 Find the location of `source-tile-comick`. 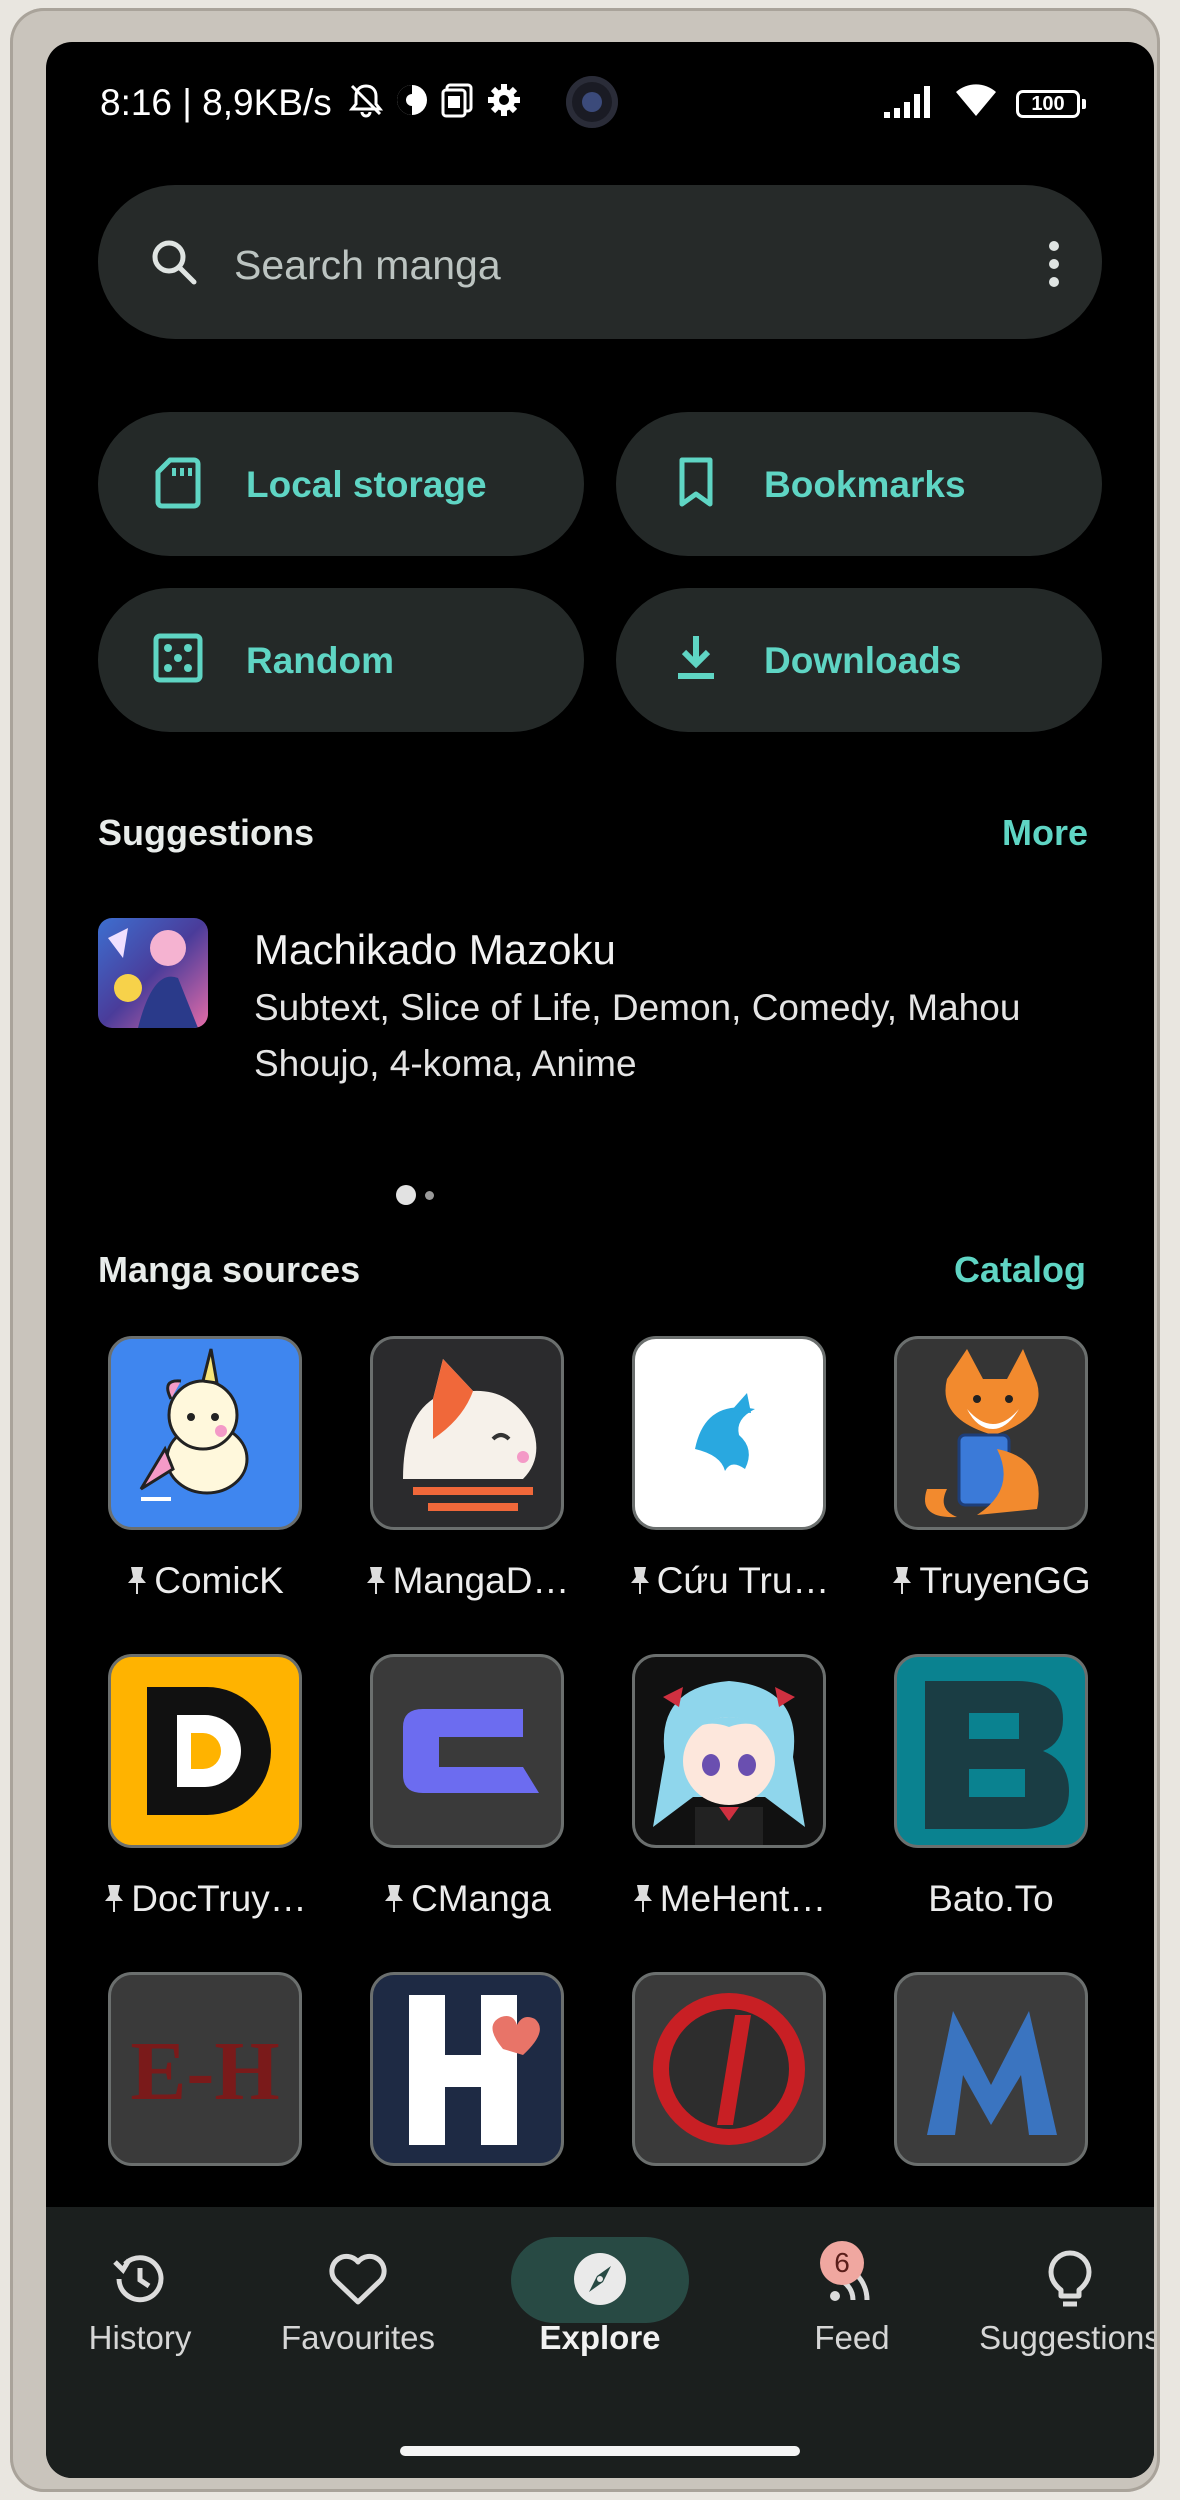

source-tile-comick is located at coordinates (205, 1433).